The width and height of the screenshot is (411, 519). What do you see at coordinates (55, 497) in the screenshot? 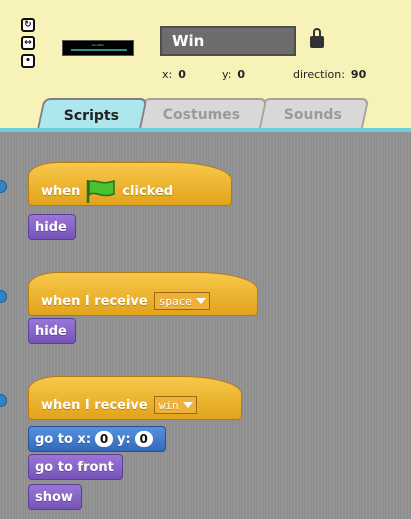
I see `show-block: show` at bounding box center [55, 497].